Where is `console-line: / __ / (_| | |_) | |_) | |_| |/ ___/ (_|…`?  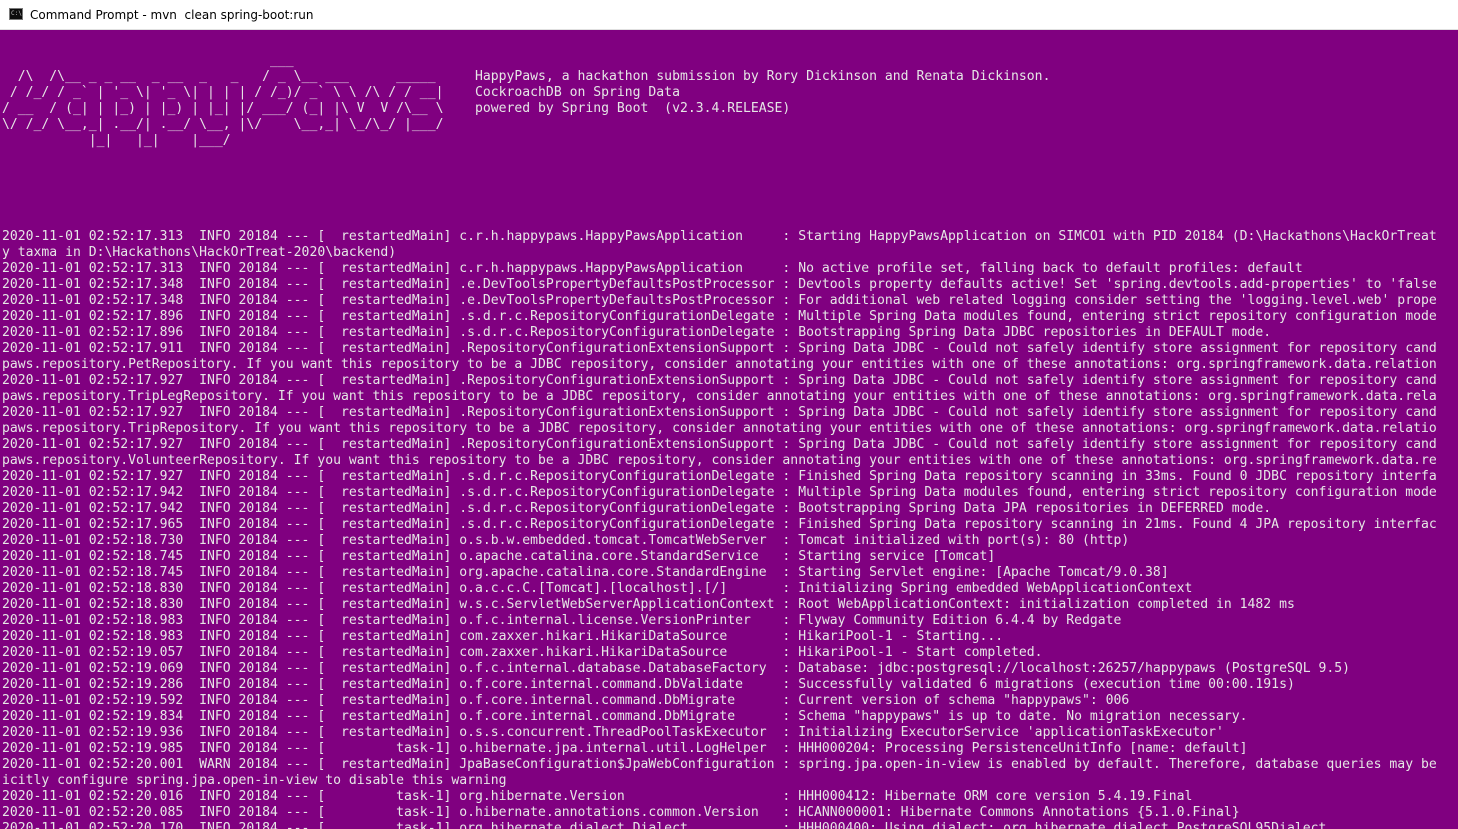 console-line: / __ / (_| | |_) | |_) | |_| |/ ___/ (_|… is located at coordinates (396, 108).